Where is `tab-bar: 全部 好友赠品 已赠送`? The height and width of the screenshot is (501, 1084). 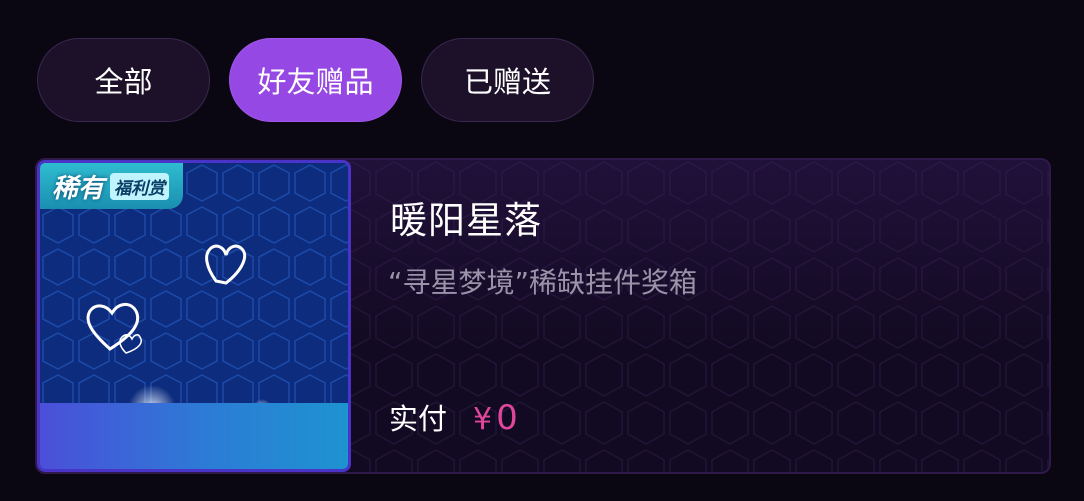 tab-bar: 全部 好友赠品 已赠送 is located at coordinates (315, 80).